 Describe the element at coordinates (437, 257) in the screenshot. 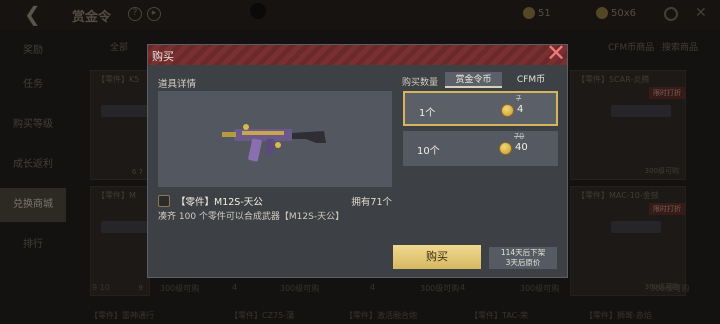

I see `buy-button: 购买` at that location.